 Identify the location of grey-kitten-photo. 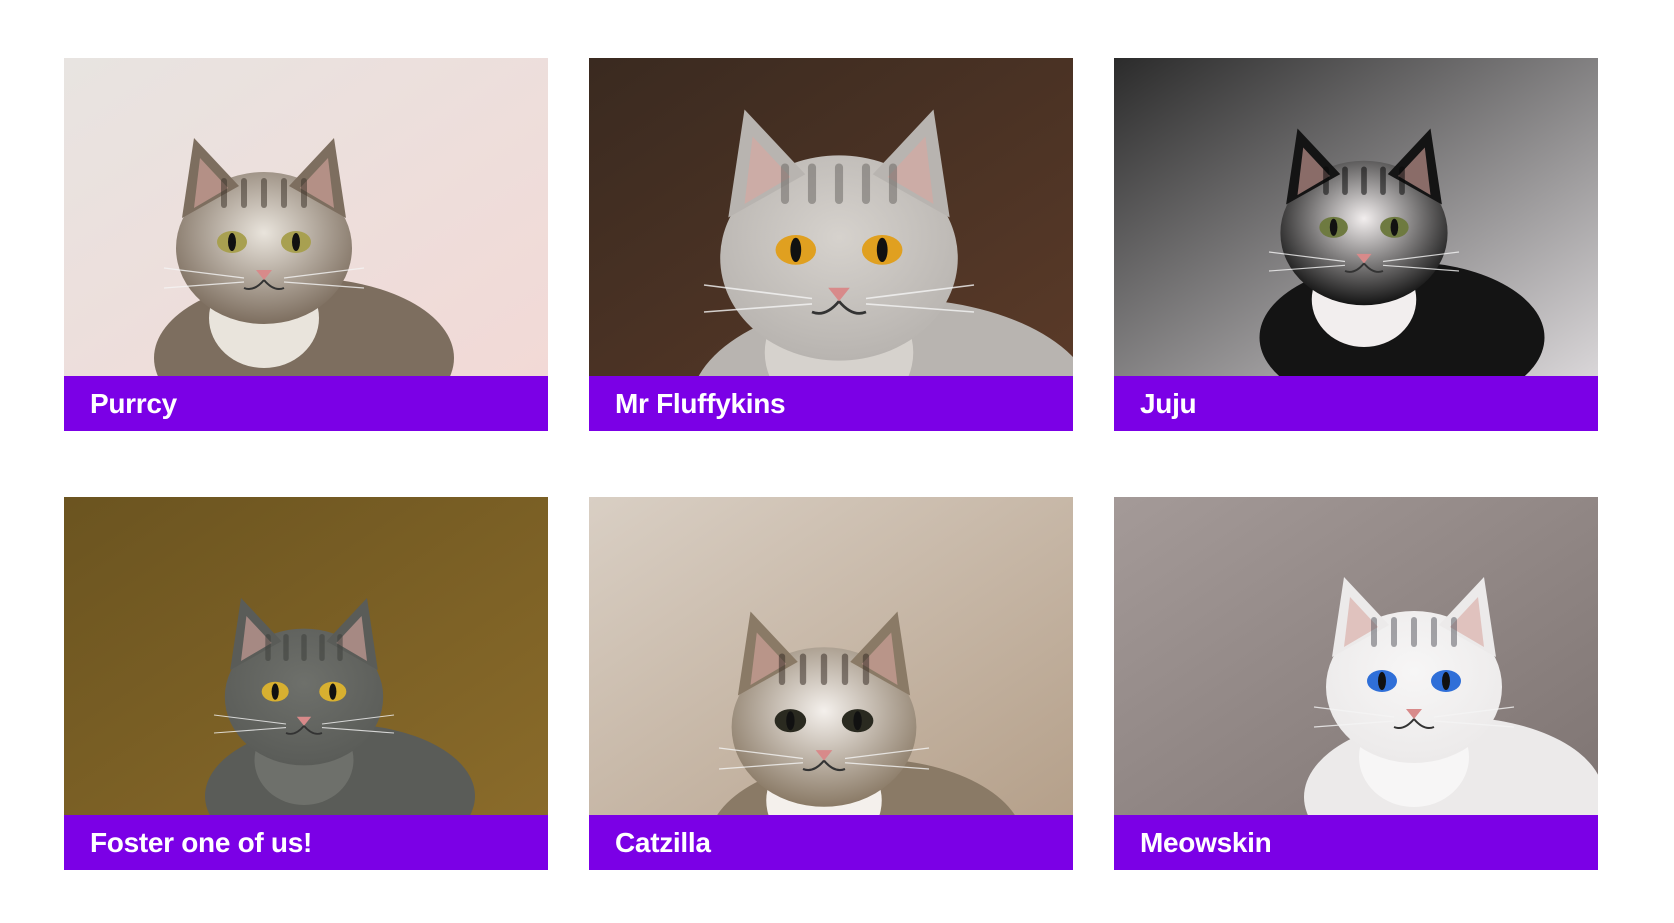
(306, 656).